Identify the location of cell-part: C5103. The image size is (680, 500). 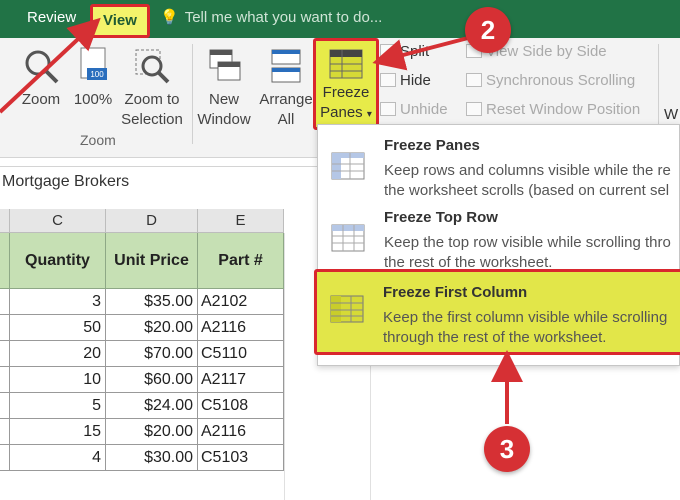
(241, 458).